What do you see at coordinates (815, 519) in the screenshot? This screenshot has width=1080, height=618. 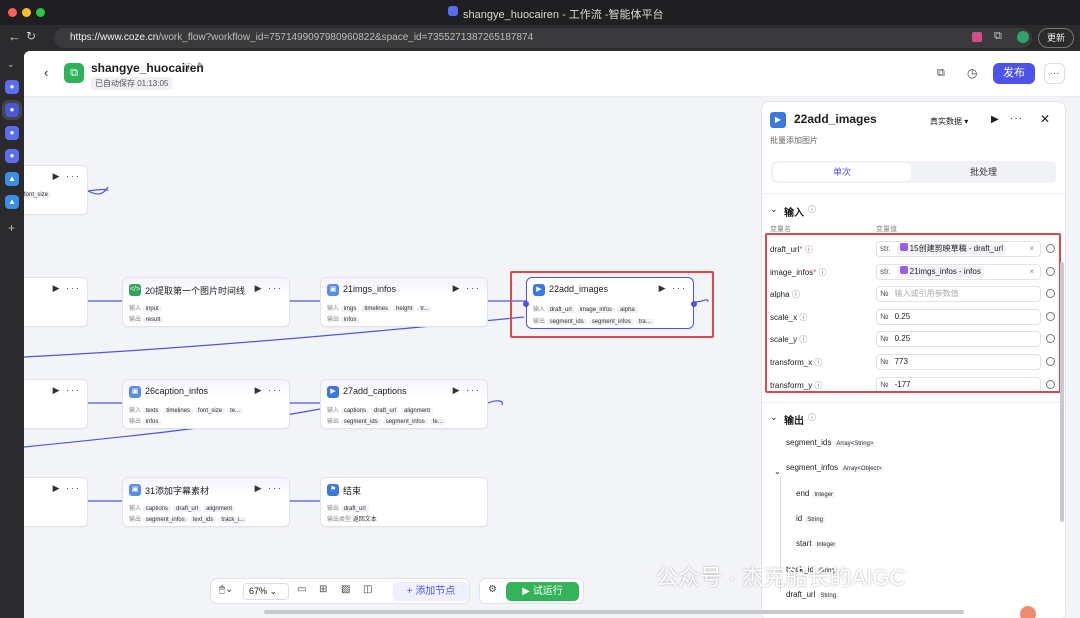 I see `output-type-badge: String` at bounding box center [815, 519].